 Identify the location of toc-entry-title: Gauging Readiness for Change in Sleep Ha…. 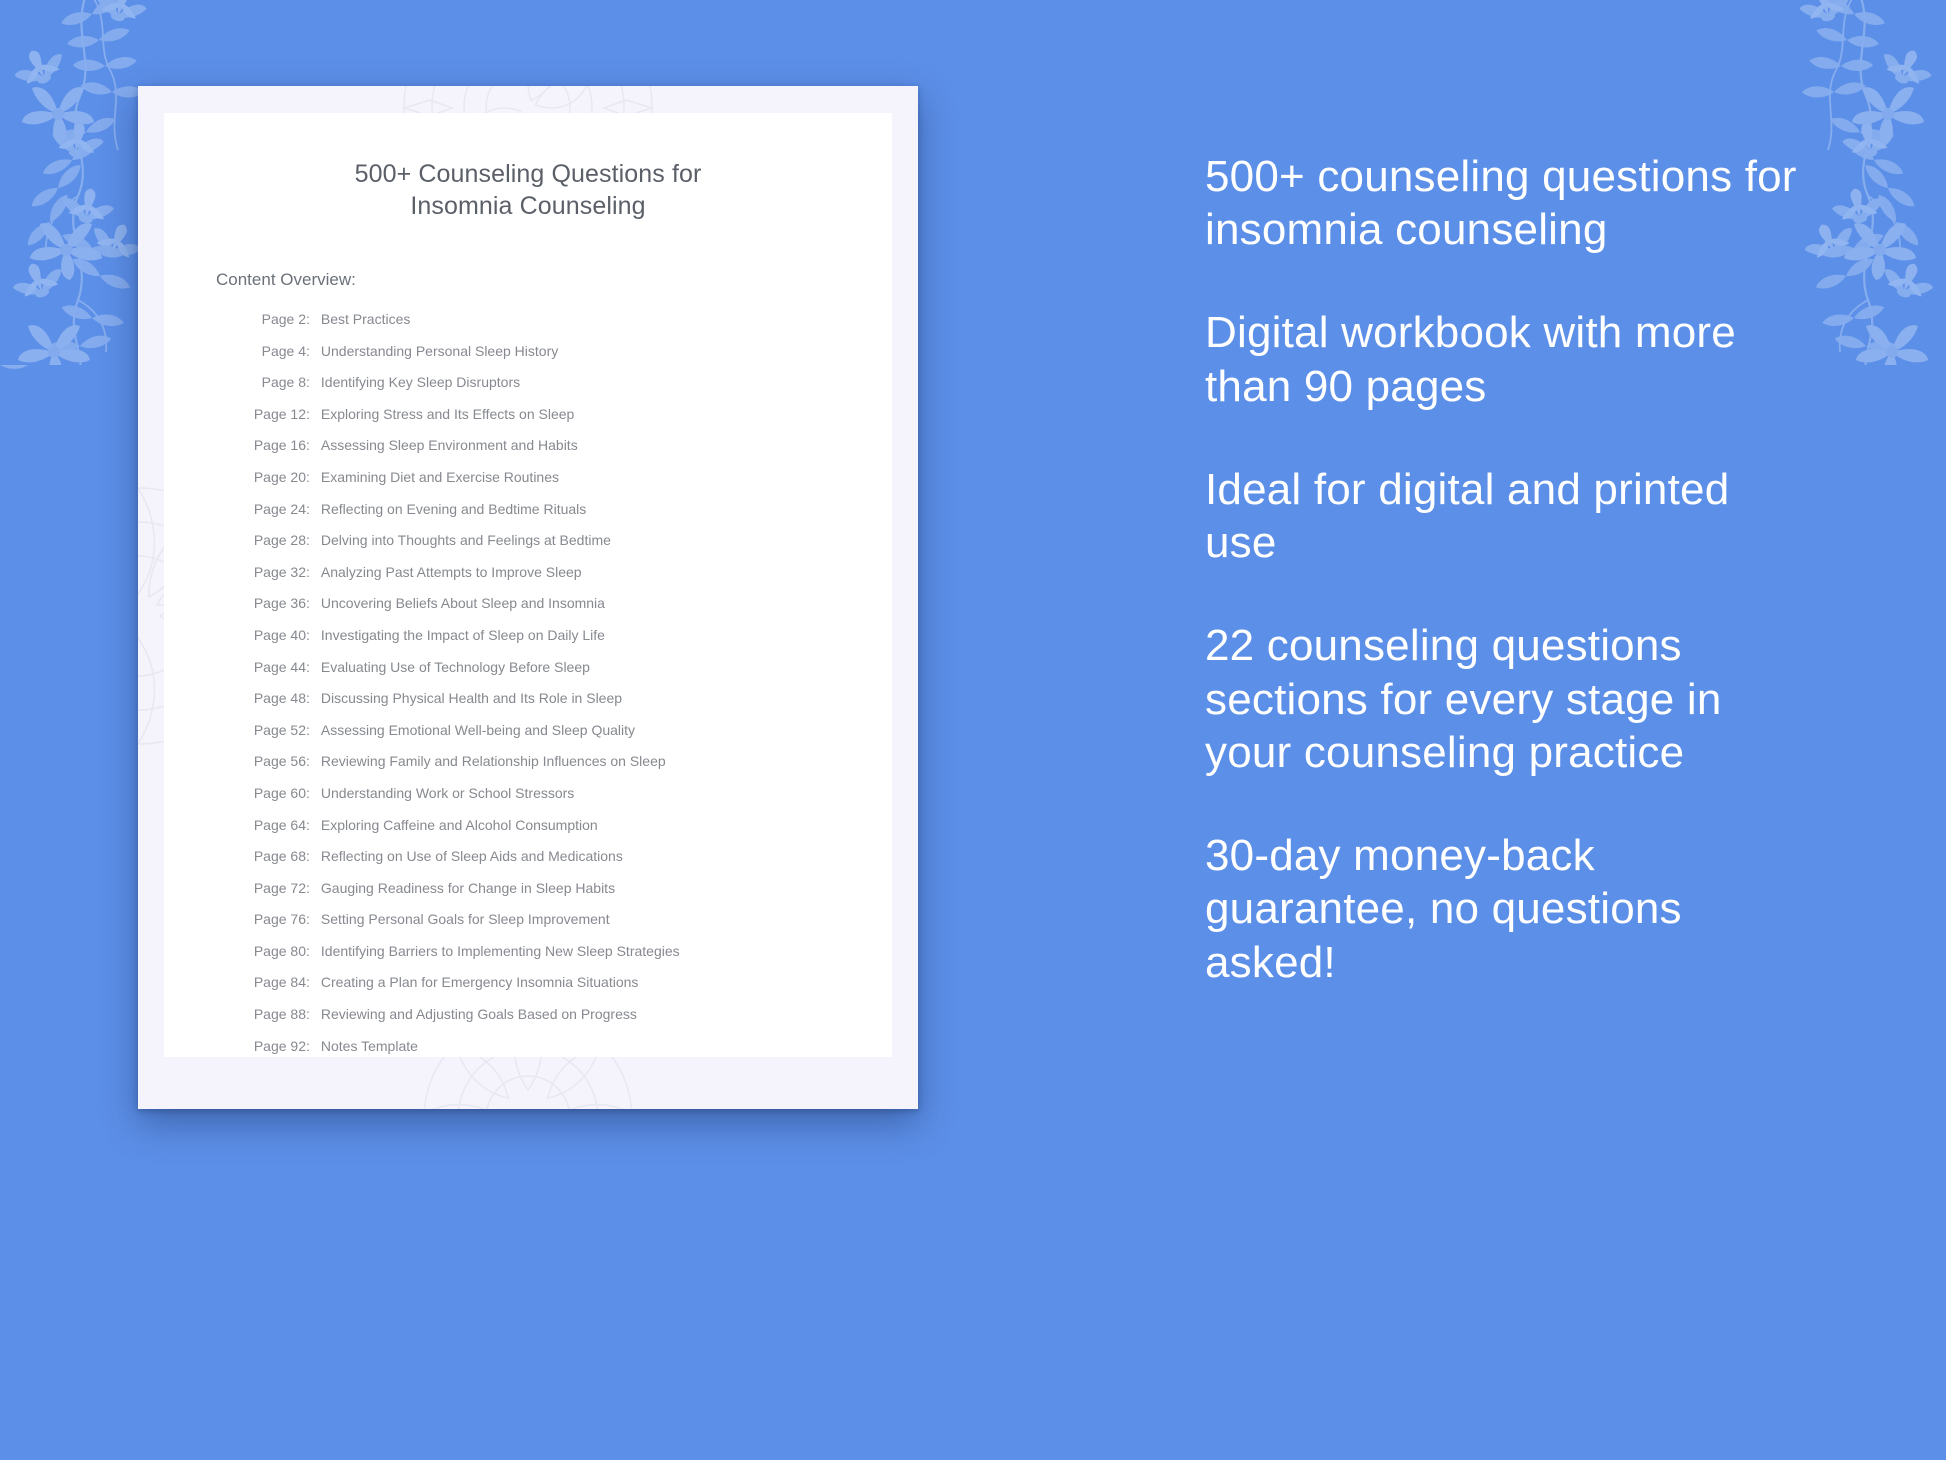
(468, 887).